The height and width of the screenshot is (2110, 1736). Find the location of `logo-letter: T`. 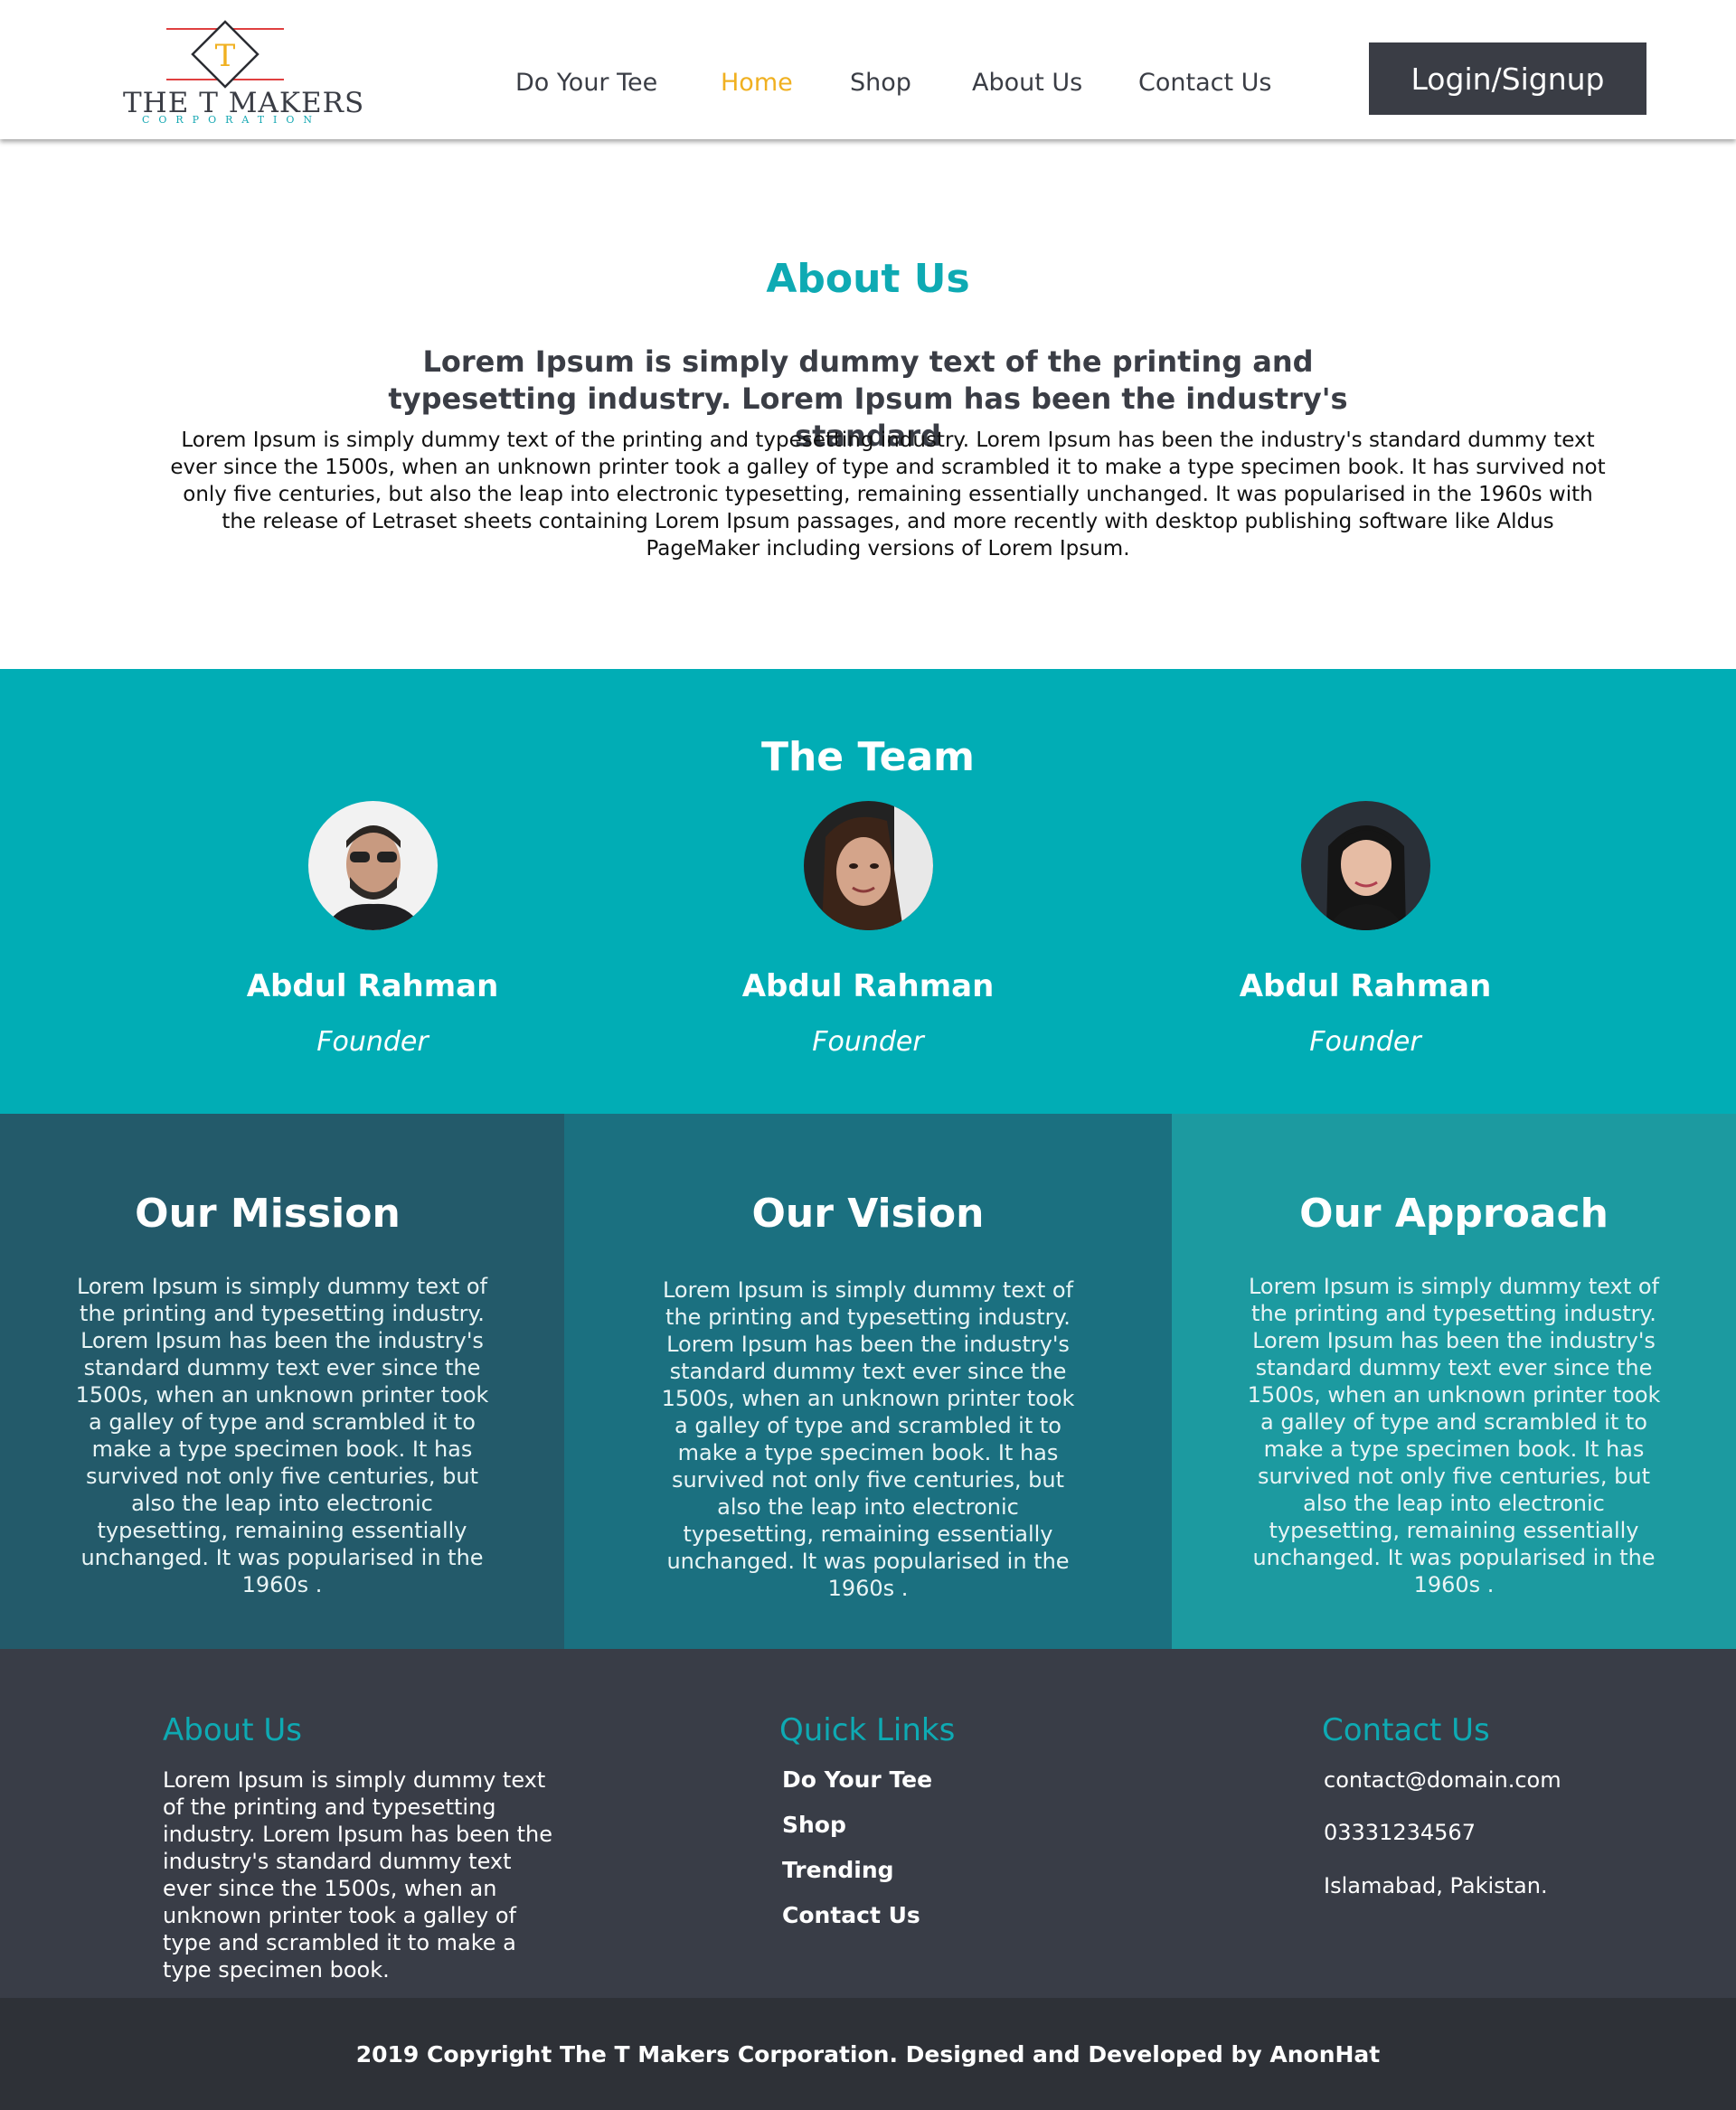

logo-letter: T is located at coordinates (226, 56).